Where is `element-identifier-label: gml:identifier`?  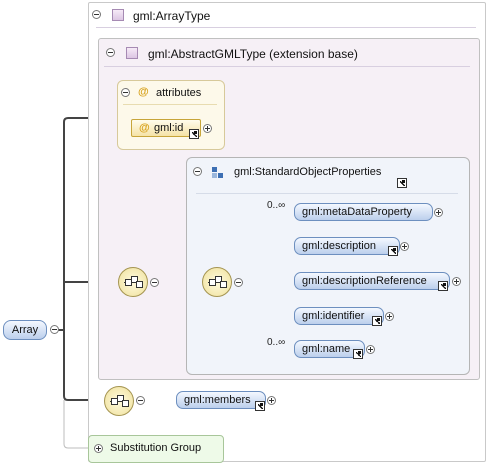 element-identifier-label: gml:identifier is located at coordinates (333, 316).